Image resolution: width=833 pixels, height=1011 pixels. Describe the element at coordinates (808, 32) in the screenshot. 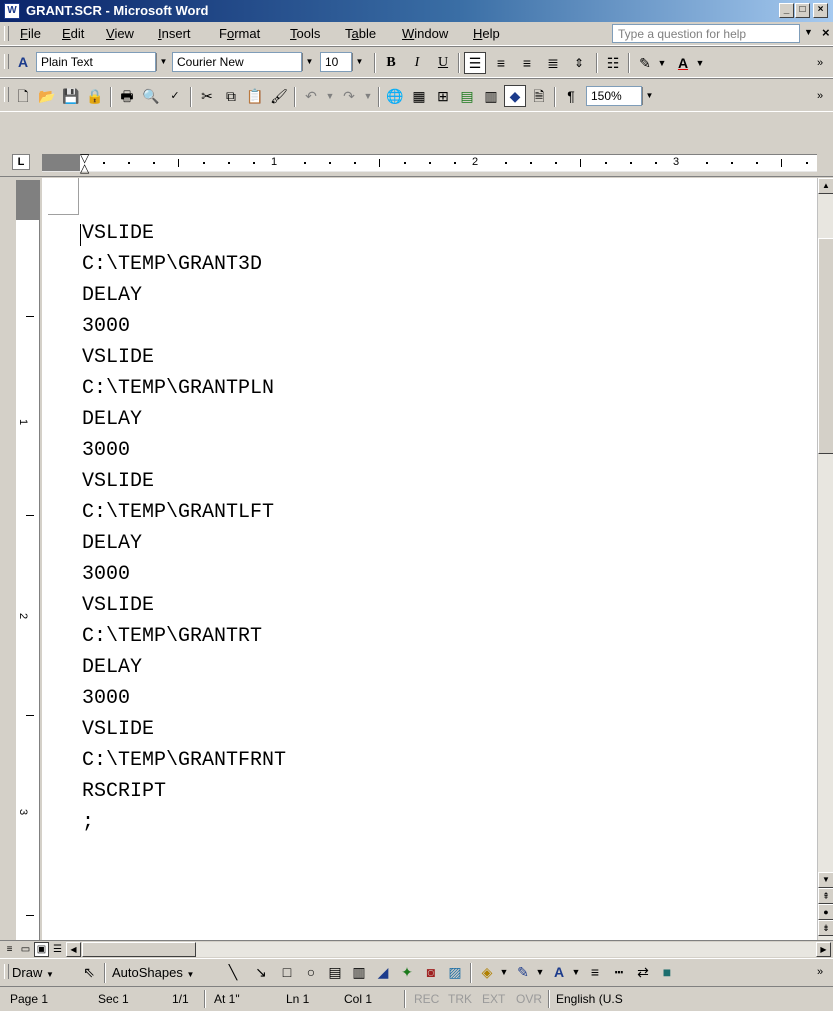

I see `help-dropdown-arrow-icon: ▼` at that location.